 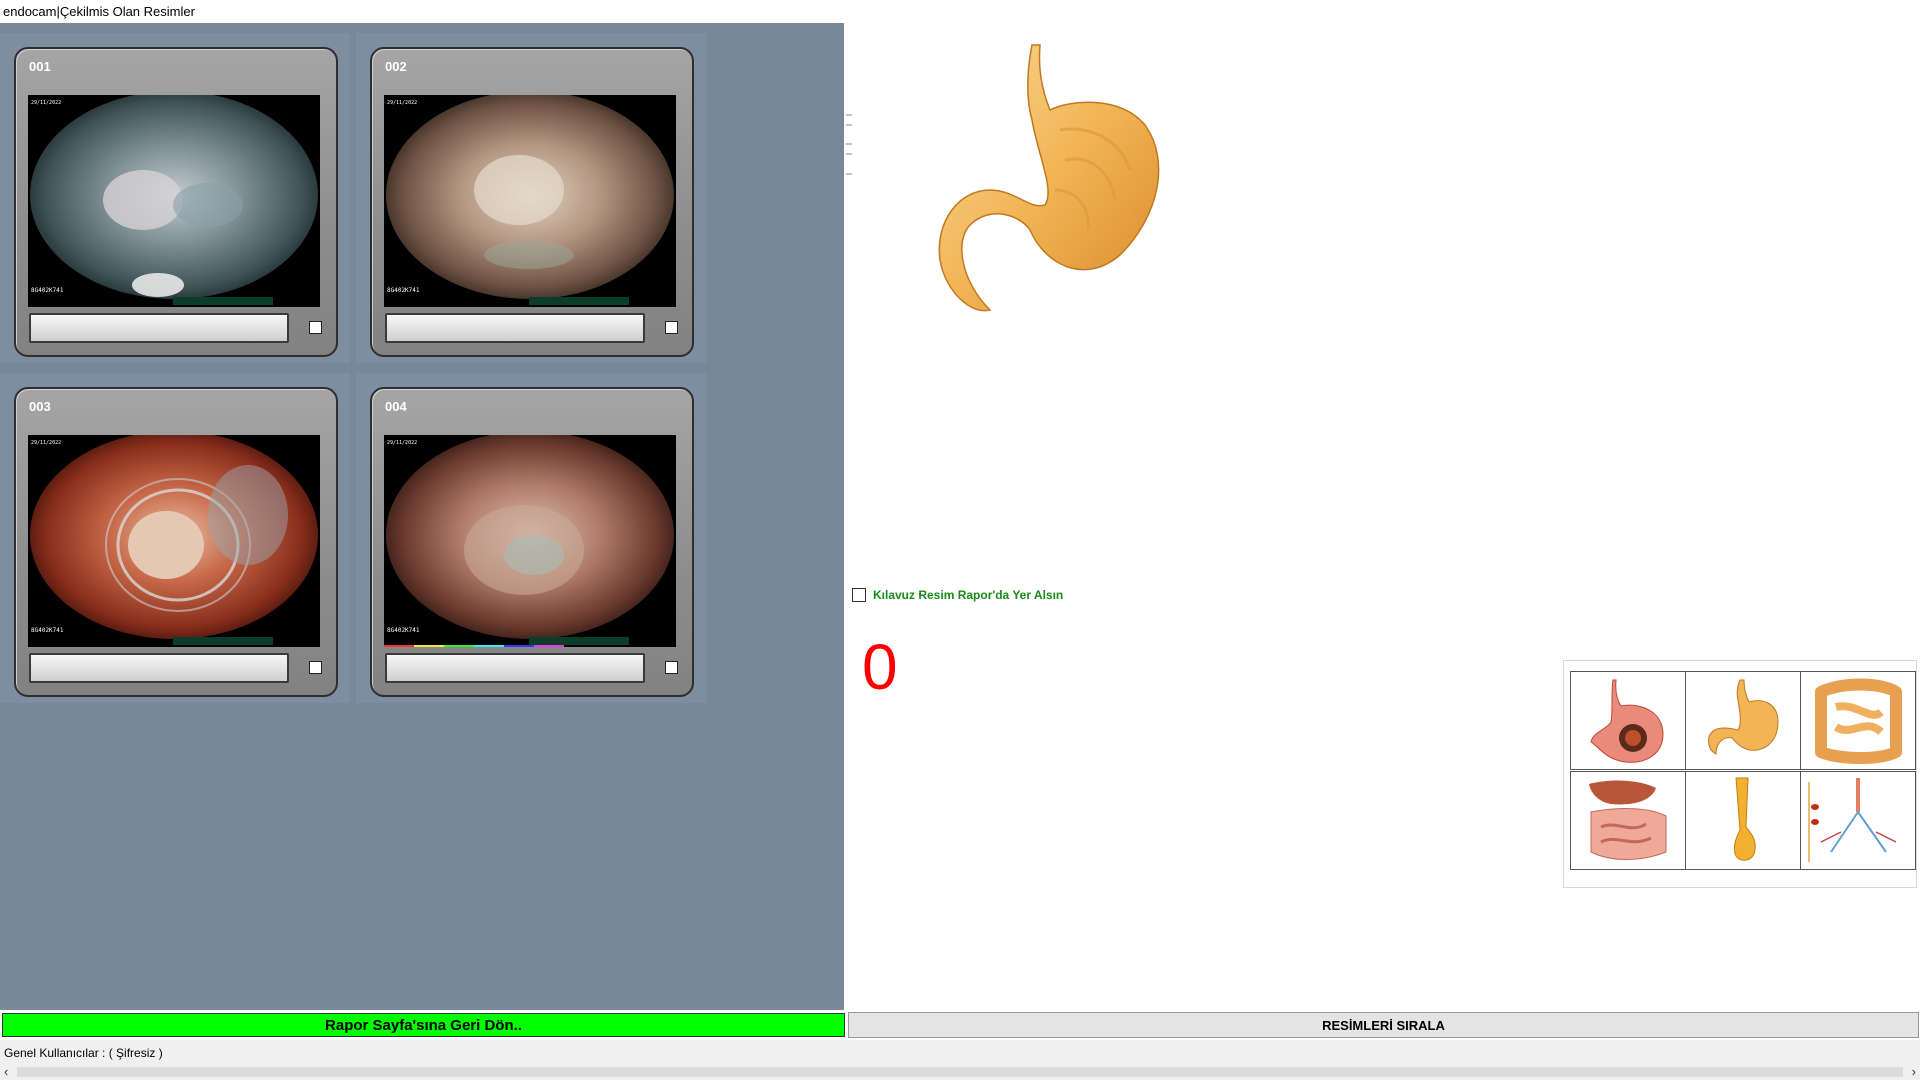 I want to click on guide-image-checkbox, so click(x=859, y=595).